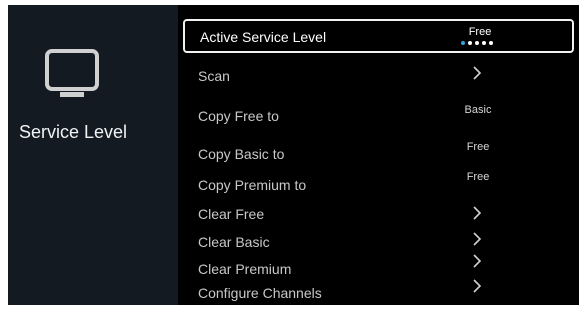 The image size is (585, 310). I want to click on menu-item-copy-free: Copy Free to Basic, so click(378, 116).